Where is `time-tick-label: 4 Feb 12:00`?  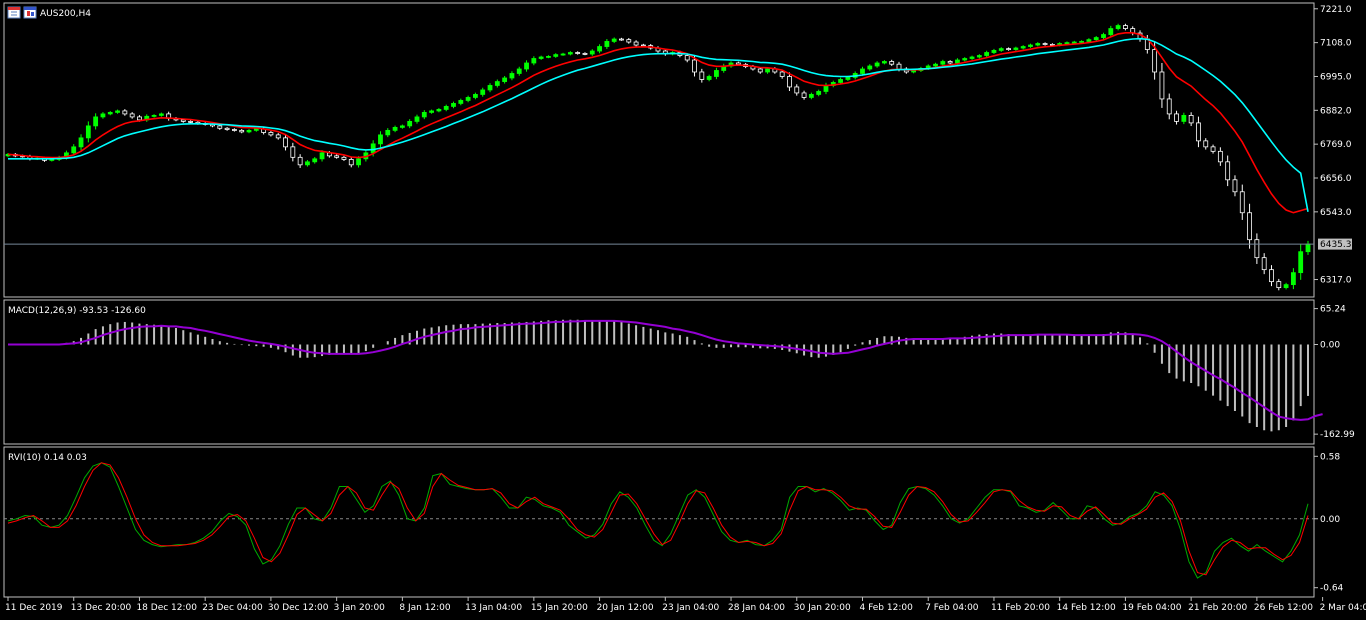
time-tick-label: 4 Feb 12:00 is located at coordinates (886, 608).